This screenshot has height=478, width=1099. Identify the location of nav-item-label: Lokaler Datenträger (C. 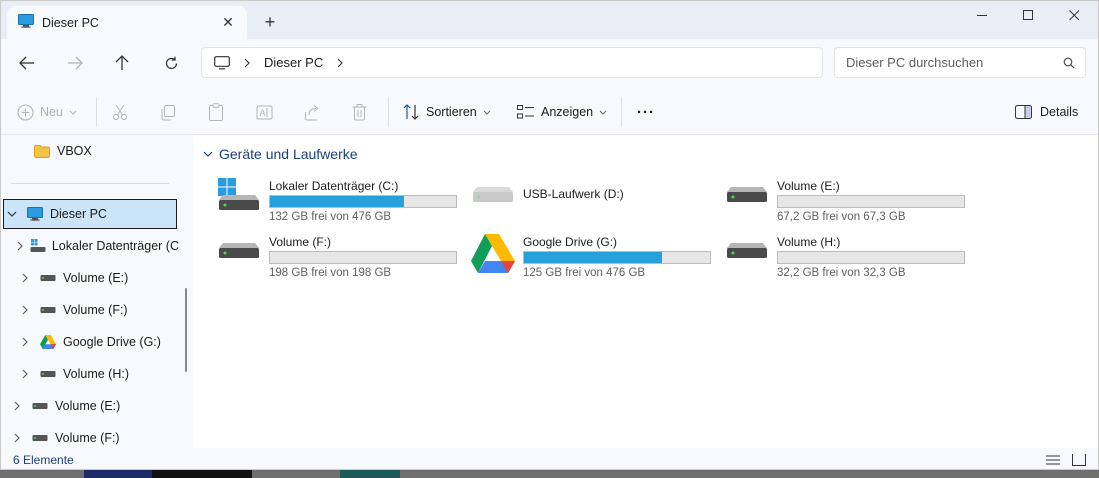
(115, 246).